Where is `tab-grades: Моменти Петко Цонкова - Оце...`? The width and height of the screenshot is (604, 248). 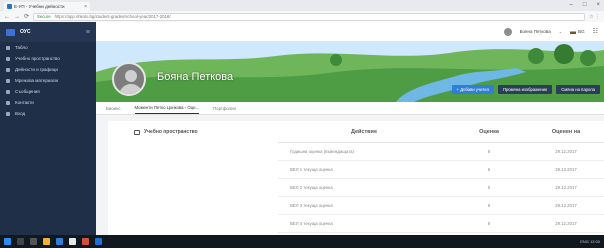 tab-grades: Моменти Петко Цонкова - Оце... is located at coordinates (167, 109).